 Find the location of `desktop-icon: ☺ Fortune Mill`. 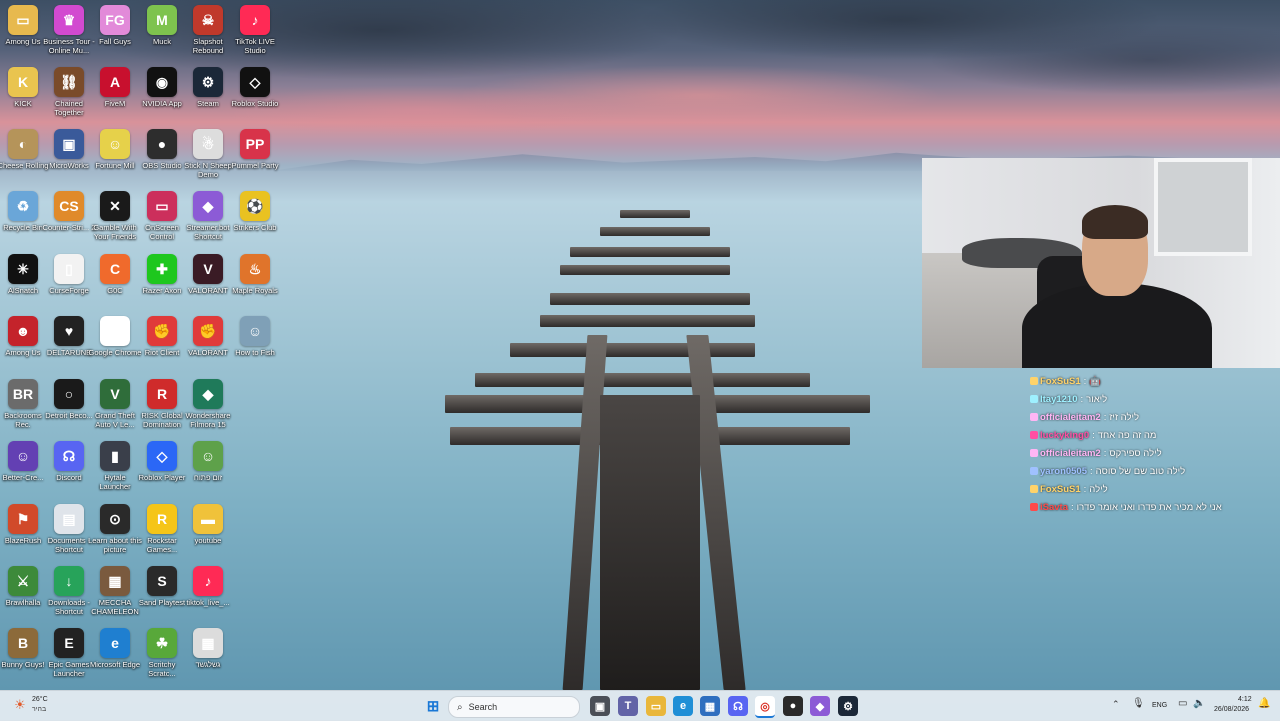

desktop-icon: ☺ Fortune Mill is located at coordinates (115, 149).